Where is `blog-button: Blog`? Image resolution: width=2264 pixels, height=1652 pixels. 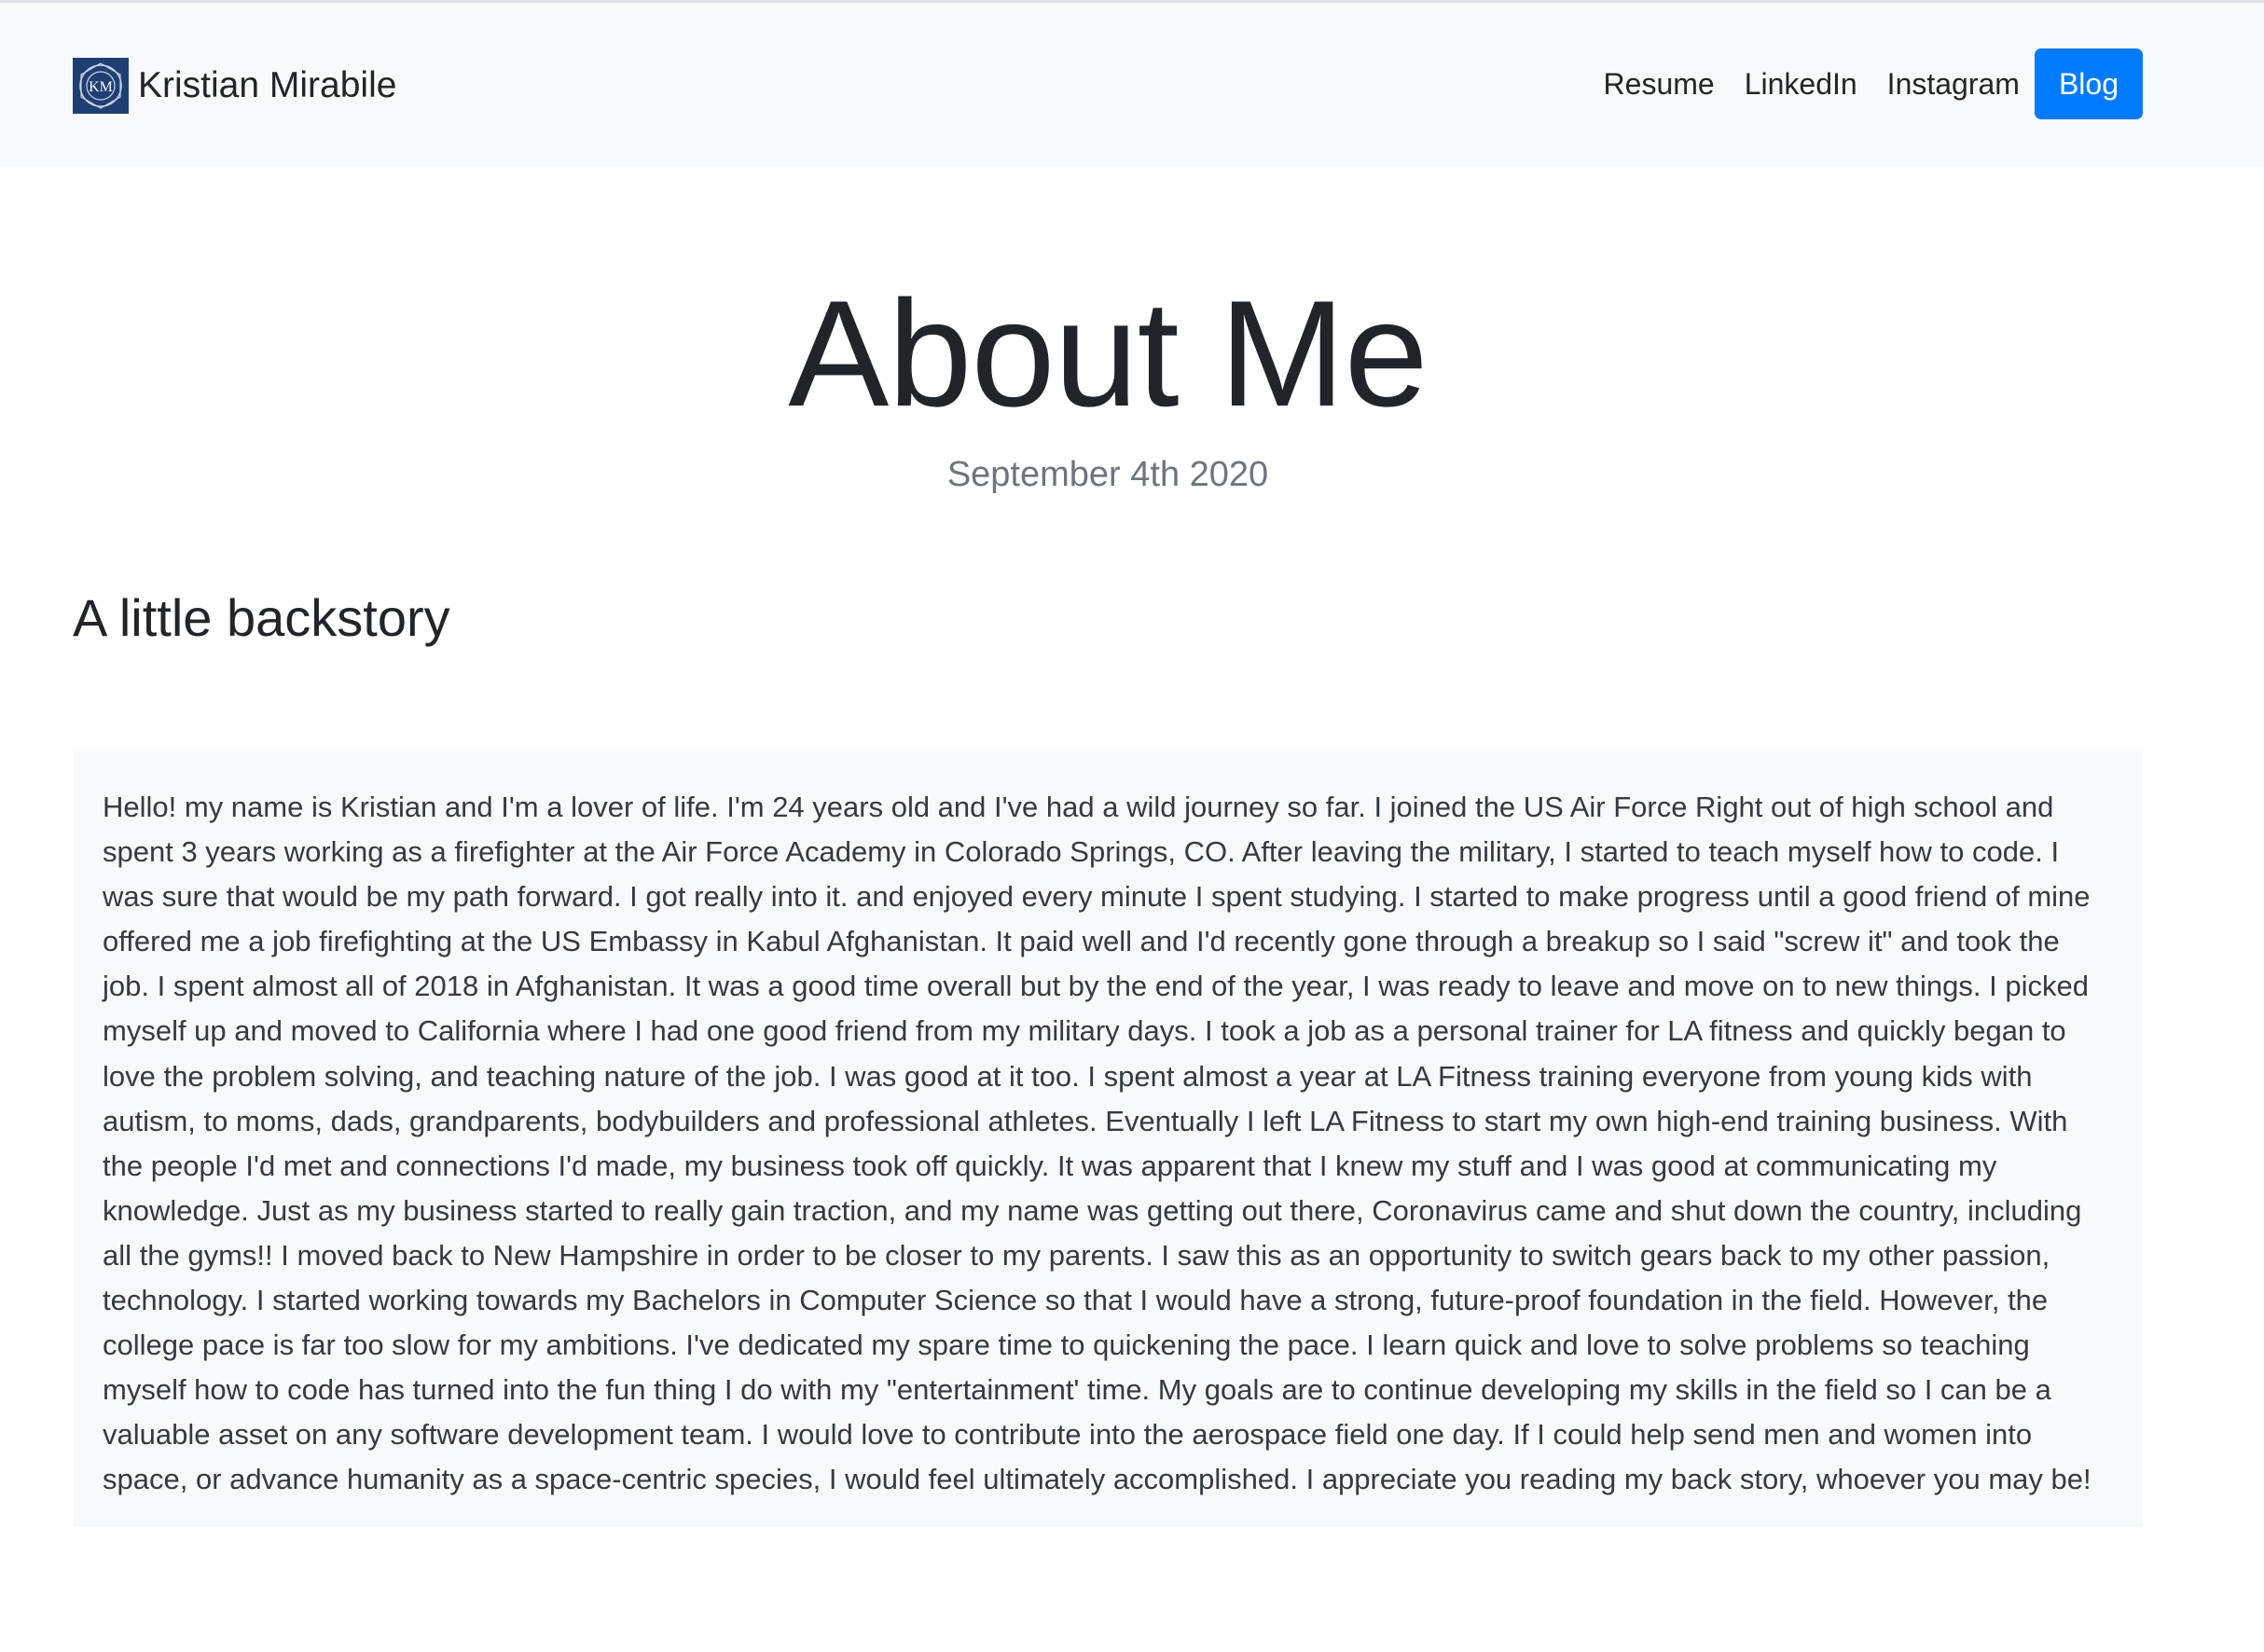
blog-button: Blog is located at coordinates (2088, 83).